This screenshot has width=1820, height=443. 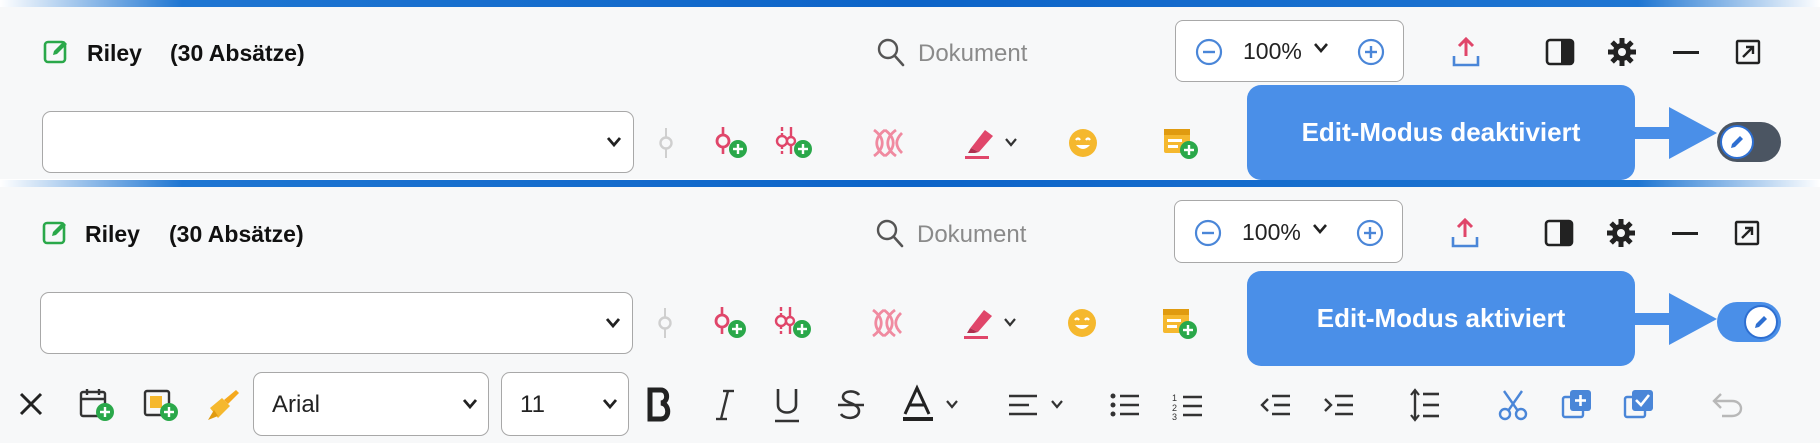 What do you see at coordinates (1728, 405) in the screenshot?
I see `undo-icon` at bounding box center [1728, 405].